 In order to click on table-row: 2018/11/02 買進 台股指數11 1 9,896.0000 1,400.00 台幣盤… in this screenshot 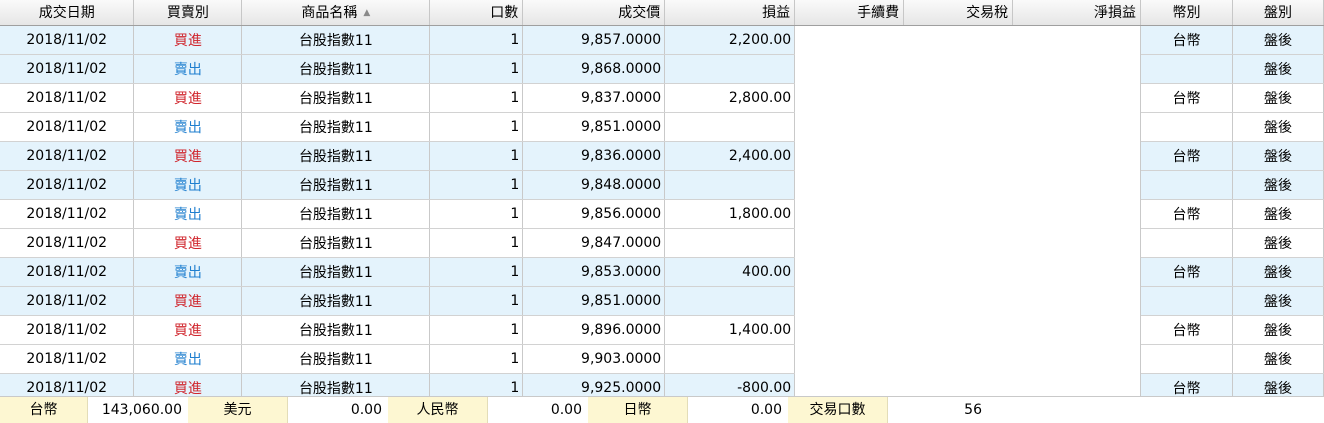, I will do `click(662, 330)`.